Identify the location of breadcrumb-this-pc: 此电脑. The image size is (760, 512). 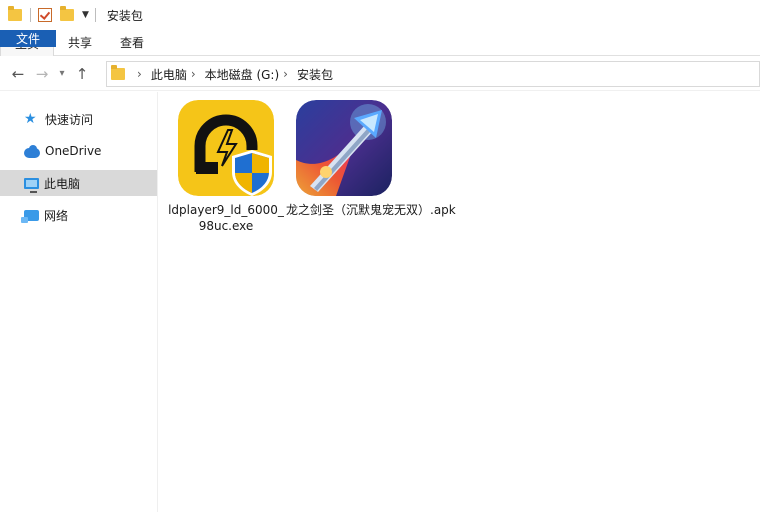
(169, 74).